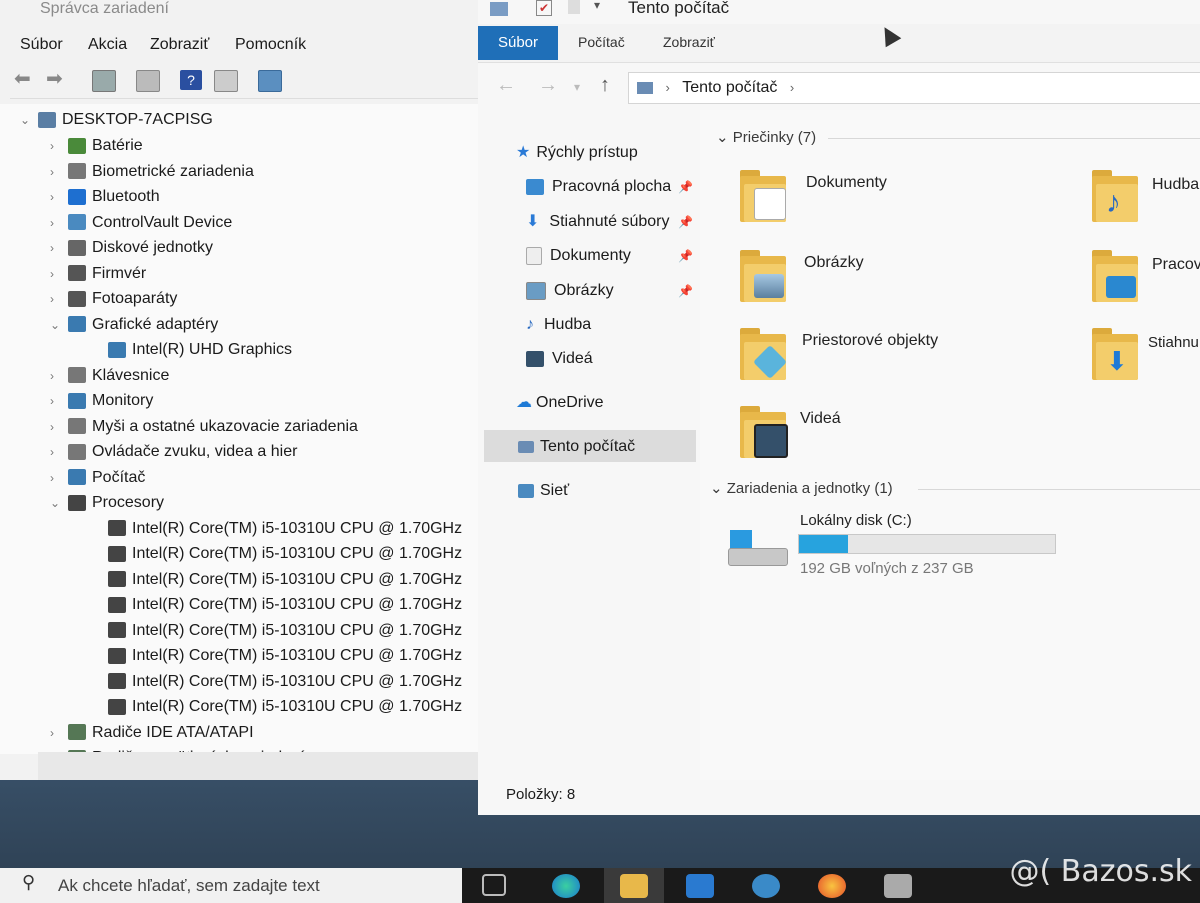 This screenshot has height=903, width=1200. Describe the element at coordinates (152, 172) in the screenshot. I see `tree-category: › Biometrické zariadenia` at that location.